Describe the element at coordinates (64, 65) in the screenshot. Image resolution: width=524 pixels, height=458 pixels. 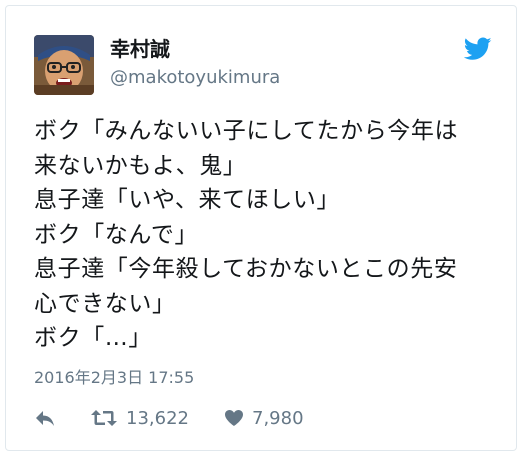
I see `avatar` at that location.